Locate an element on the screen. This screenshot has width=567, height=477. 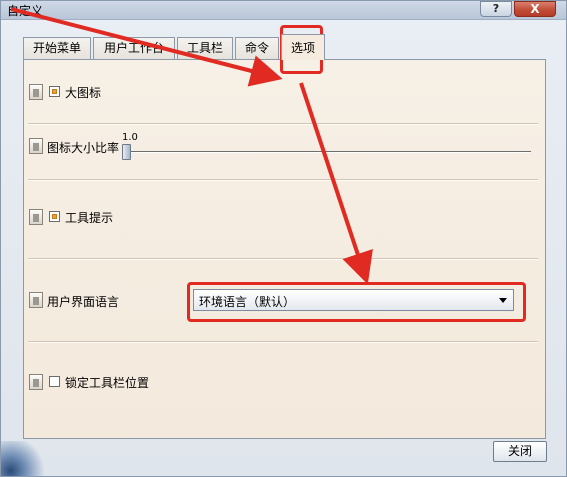
lock-toolbar-checkbox is located at coordinates (54, 381).